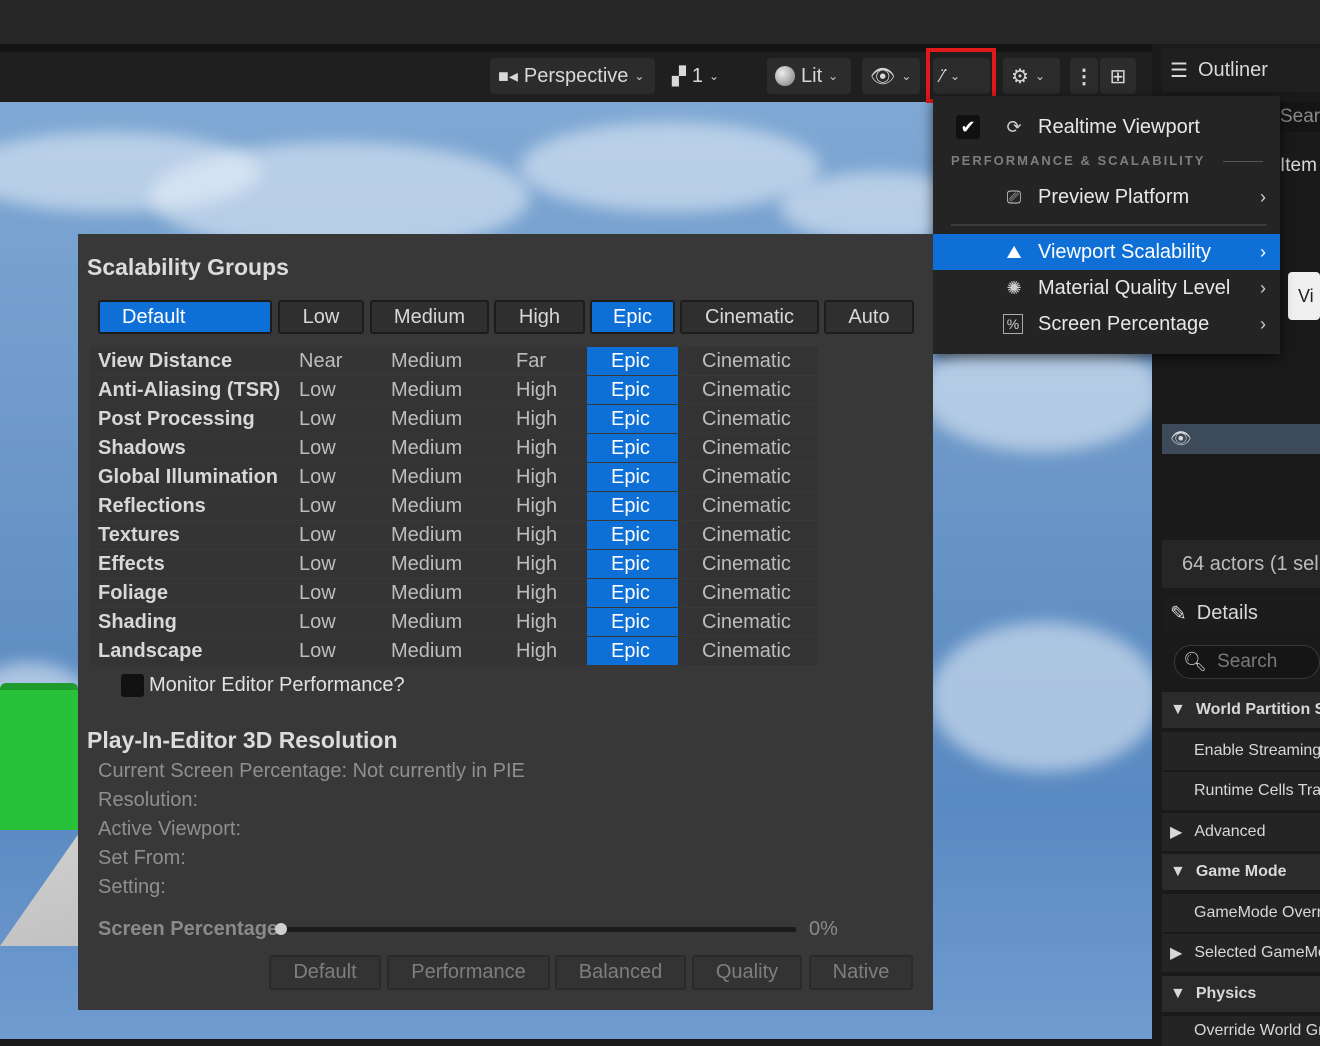  Describe the element at coordinates (1118, 76) in the screenshot. I see `layout-button: ⊞` at that location.